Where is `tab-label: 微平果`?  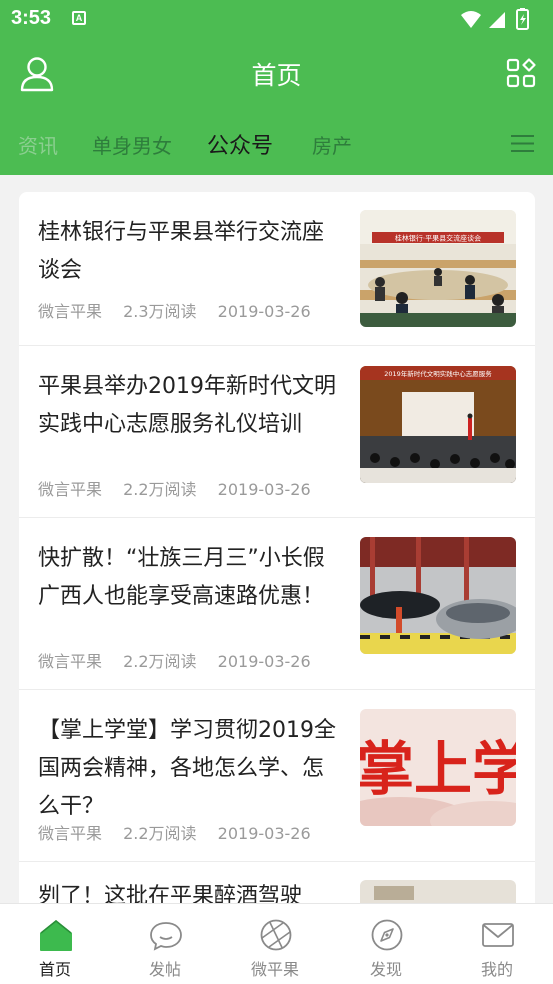 tab-label: 微平果 is located at coordinates (274, 969).